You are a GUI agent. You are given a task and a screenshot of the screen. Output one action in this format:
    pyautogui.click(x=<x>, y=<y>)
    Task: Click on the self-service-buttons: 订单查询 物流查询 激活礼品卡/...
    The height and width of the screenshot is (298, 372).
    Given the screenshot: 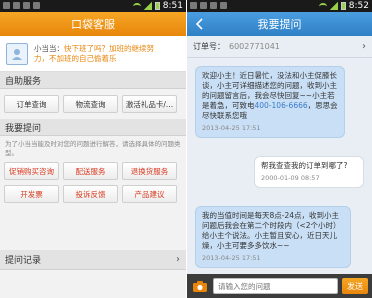 What is the action you would take?
    pyautogui.click(x=93, y=104)
    